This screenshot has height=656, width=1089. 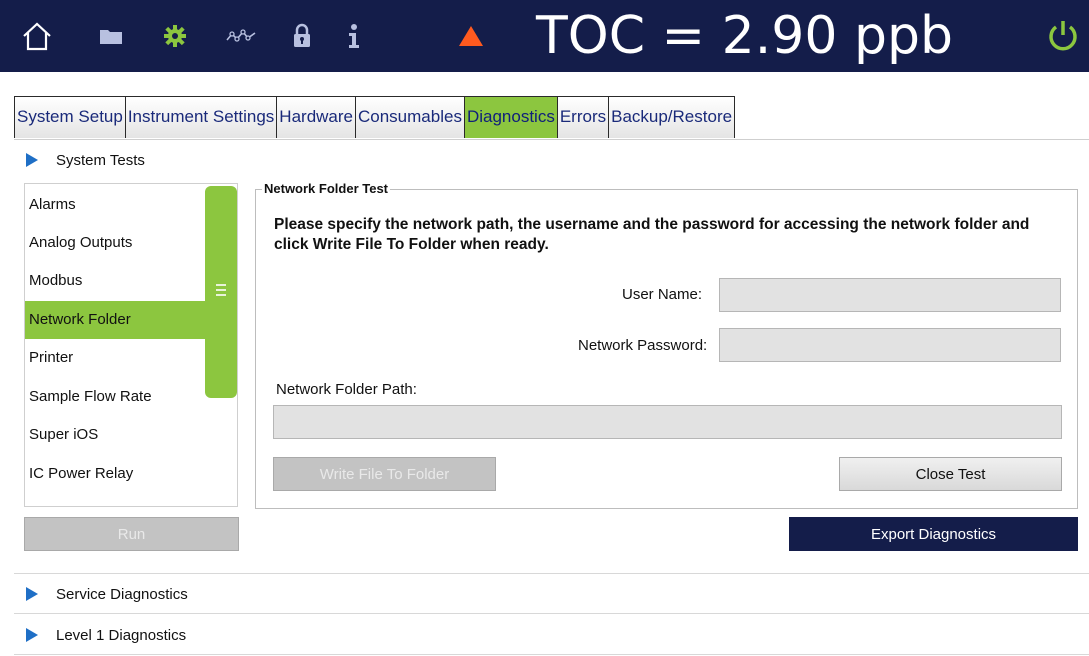 I want to click on lock-icon, so click(x=302, y=36).